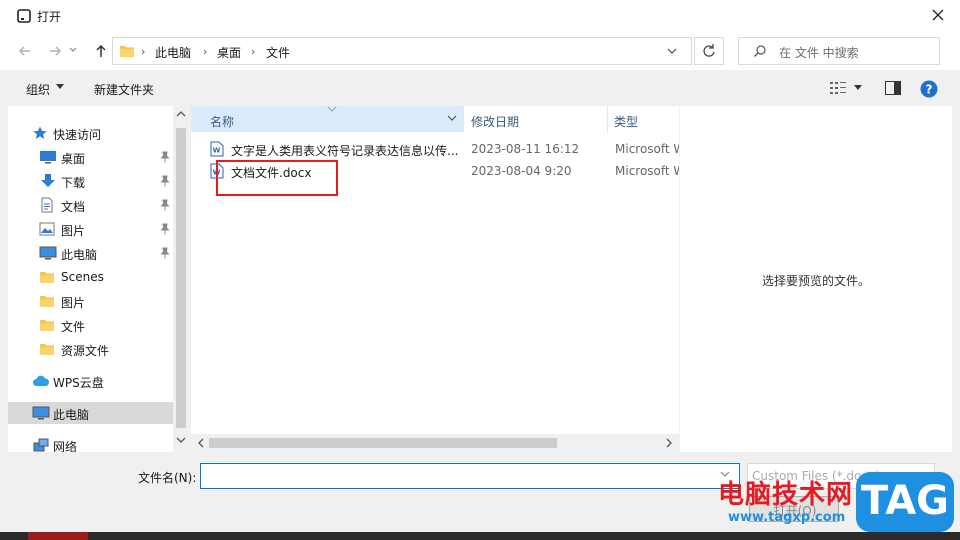  I want to click on recent-locations-dropdown, so click(73, 50).